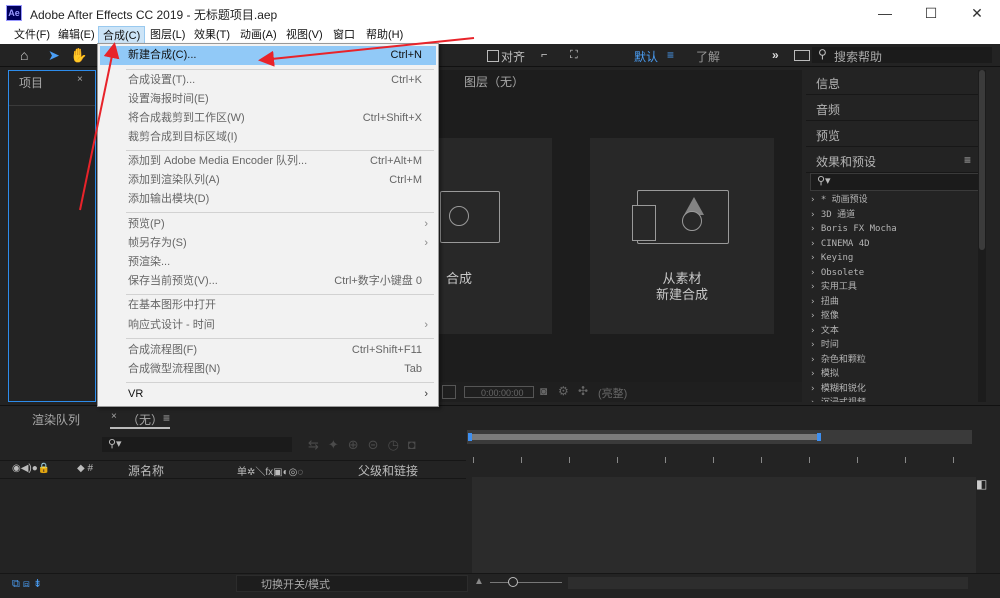  I want to click on annotation-arrows, so click(277, 124).